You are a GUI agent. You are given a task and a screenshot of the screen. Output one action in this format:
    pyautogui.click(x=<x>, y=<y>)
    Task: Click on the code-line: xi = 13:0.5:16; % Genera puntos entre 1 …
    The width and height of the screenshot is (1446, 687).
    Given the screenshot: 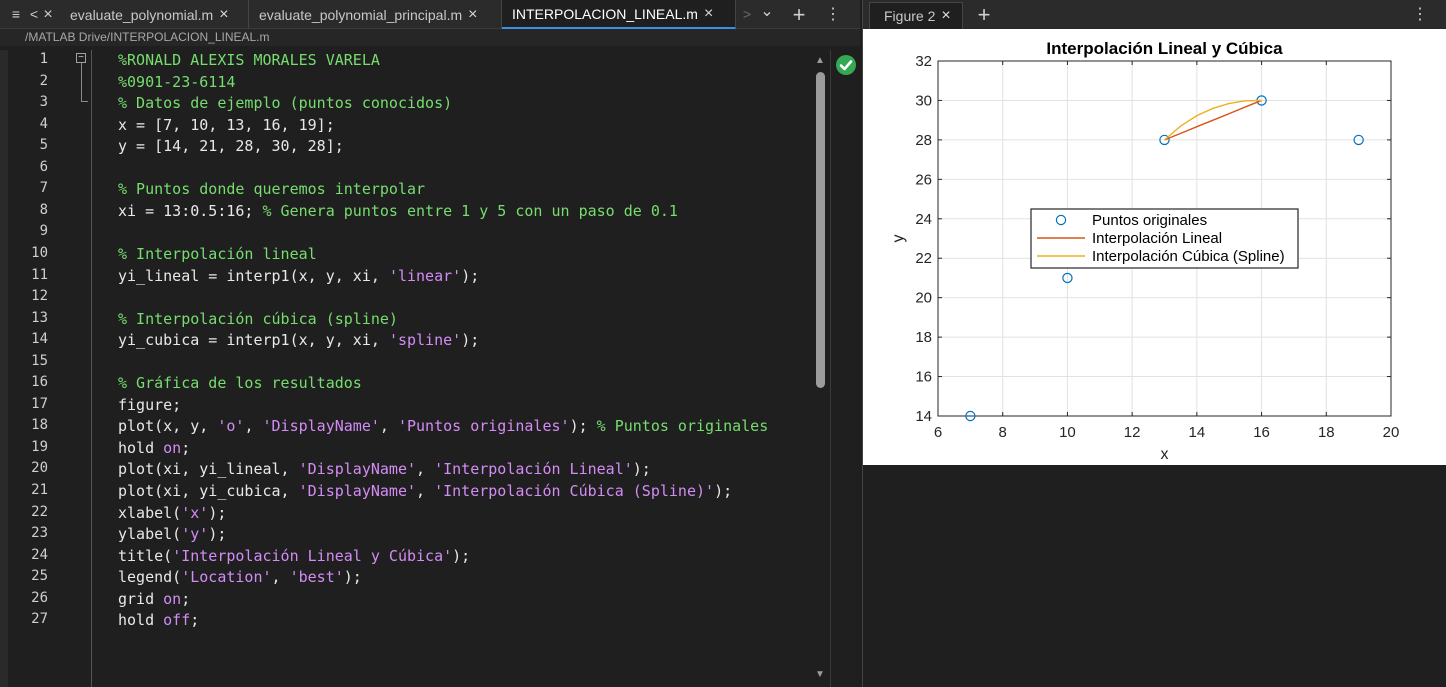 What is the action you would take?
    pyautogui.click(x=398, y=211)
    